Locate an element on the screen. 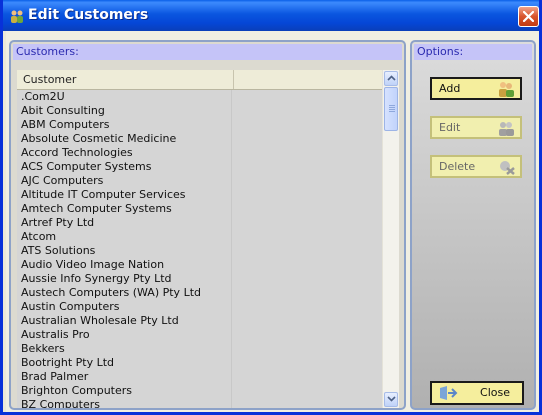  customer-name: Australis Pro is located at coordinates (55, 334).